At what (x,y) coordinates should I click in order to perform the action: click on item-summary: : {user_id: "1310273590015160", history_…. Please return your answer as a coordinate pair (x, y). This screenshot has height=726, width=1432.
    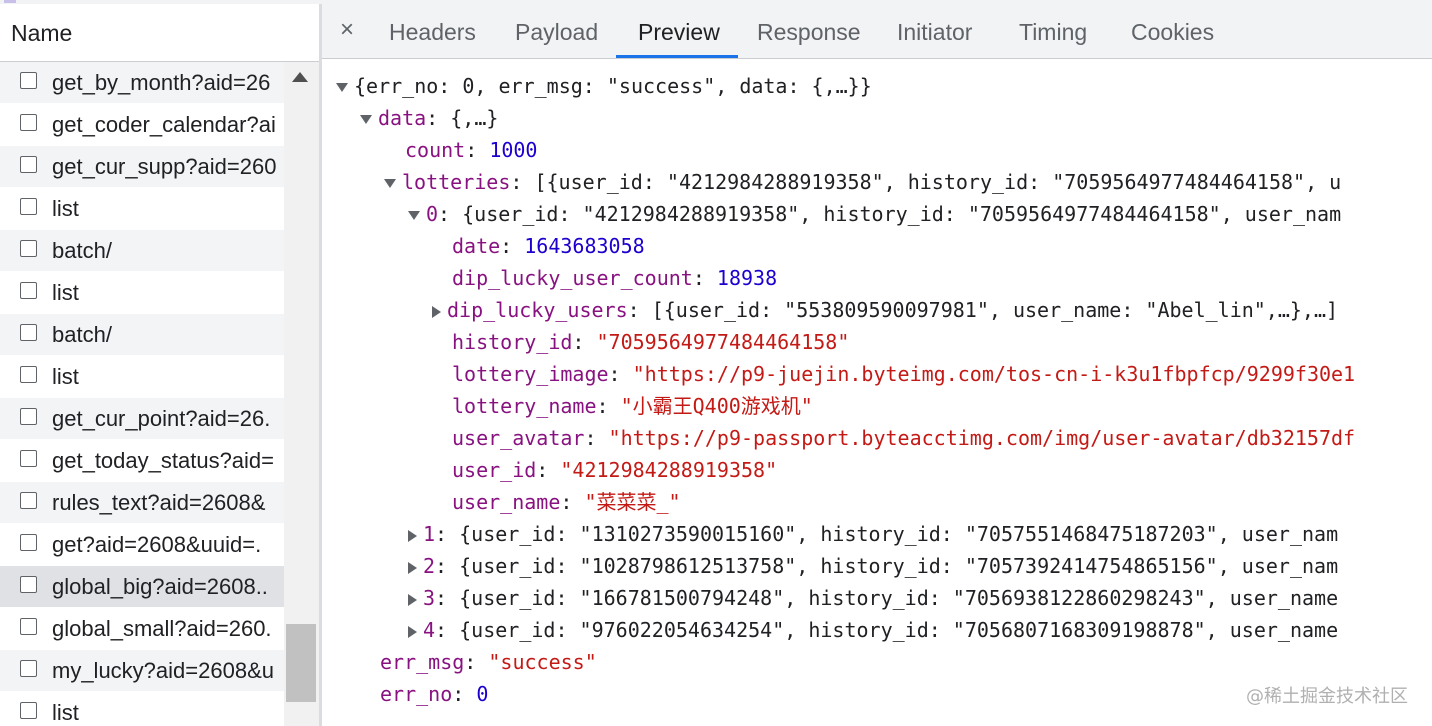
    Looking at the image, I should click on (887, 534).